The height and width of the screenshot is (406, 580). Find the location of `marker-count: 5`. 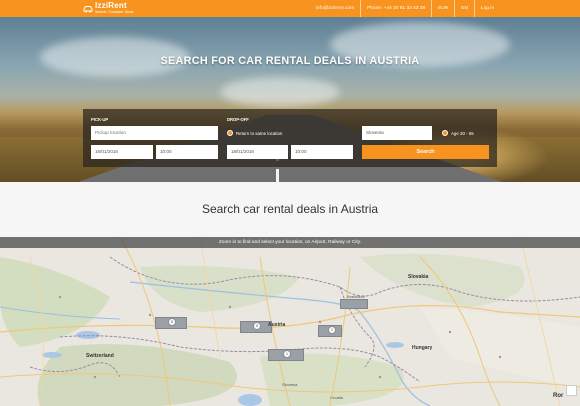

marker-count: 5 is located at coordinates (257, 326).